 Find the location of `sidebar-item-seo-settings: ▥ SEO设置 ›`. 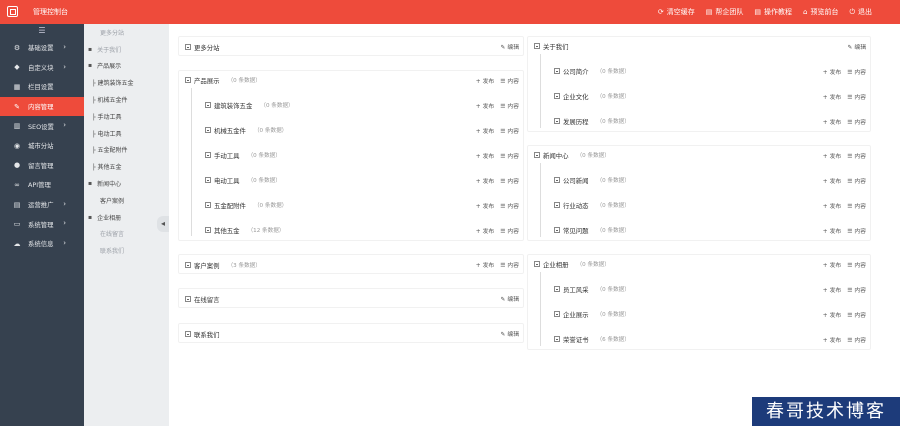

sidebar-item-seo-settings: ▥ SEO设置 › is located at coordinates (42, 126).